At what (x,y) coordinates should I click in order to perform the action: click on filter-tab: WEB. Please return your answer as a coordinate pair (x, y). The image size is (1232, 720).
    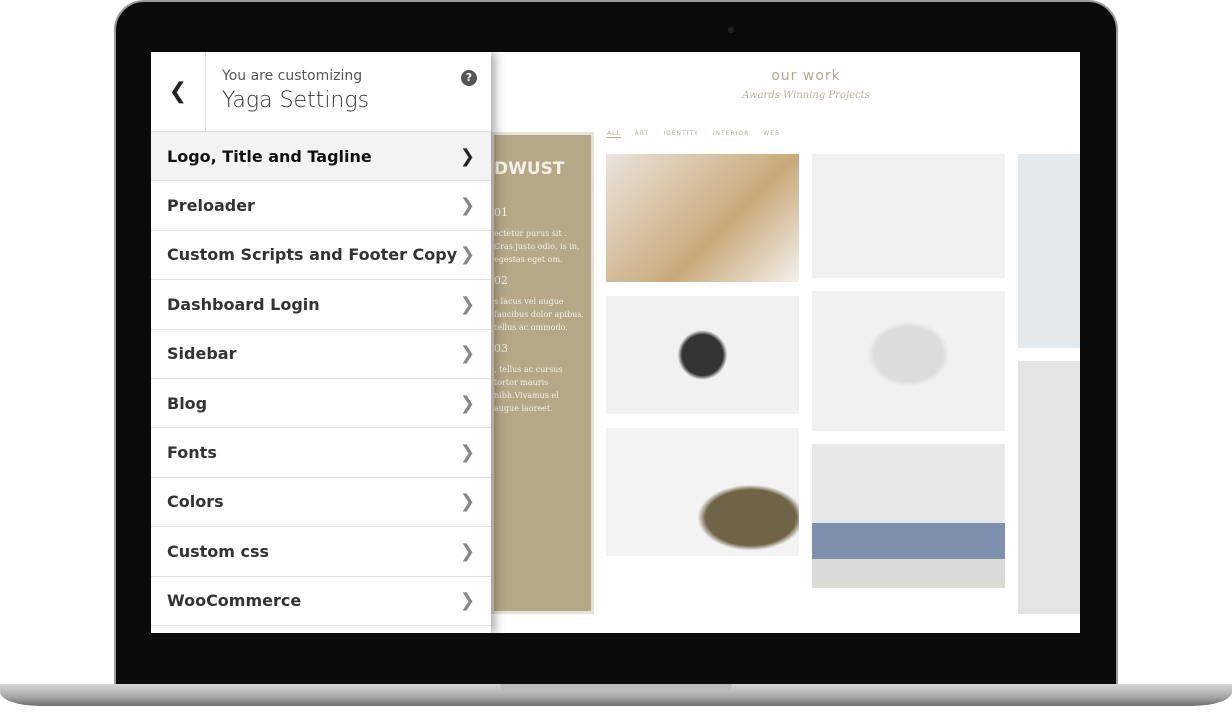
    Looking at the image, I should click on (771, 134).